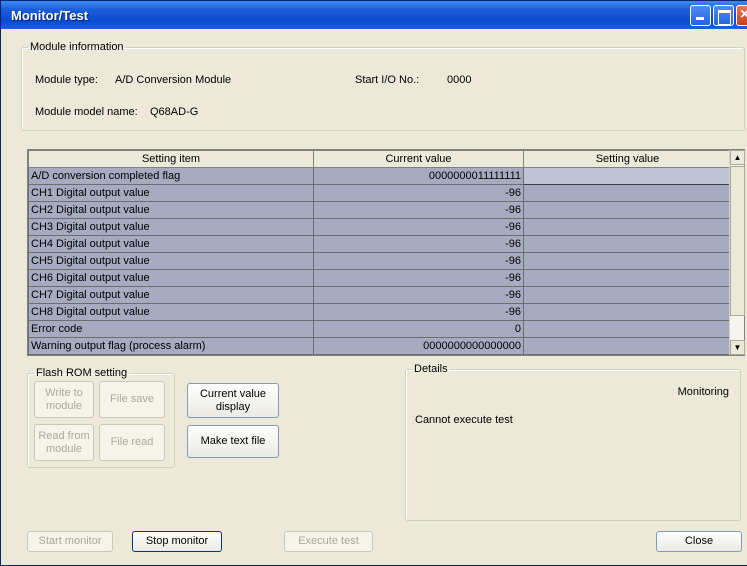  What do you see at coordinates (82, 373) in the screenshot?
I see `flash-rom-legend: Flash ROM setting` at bounding box center [82, 373].